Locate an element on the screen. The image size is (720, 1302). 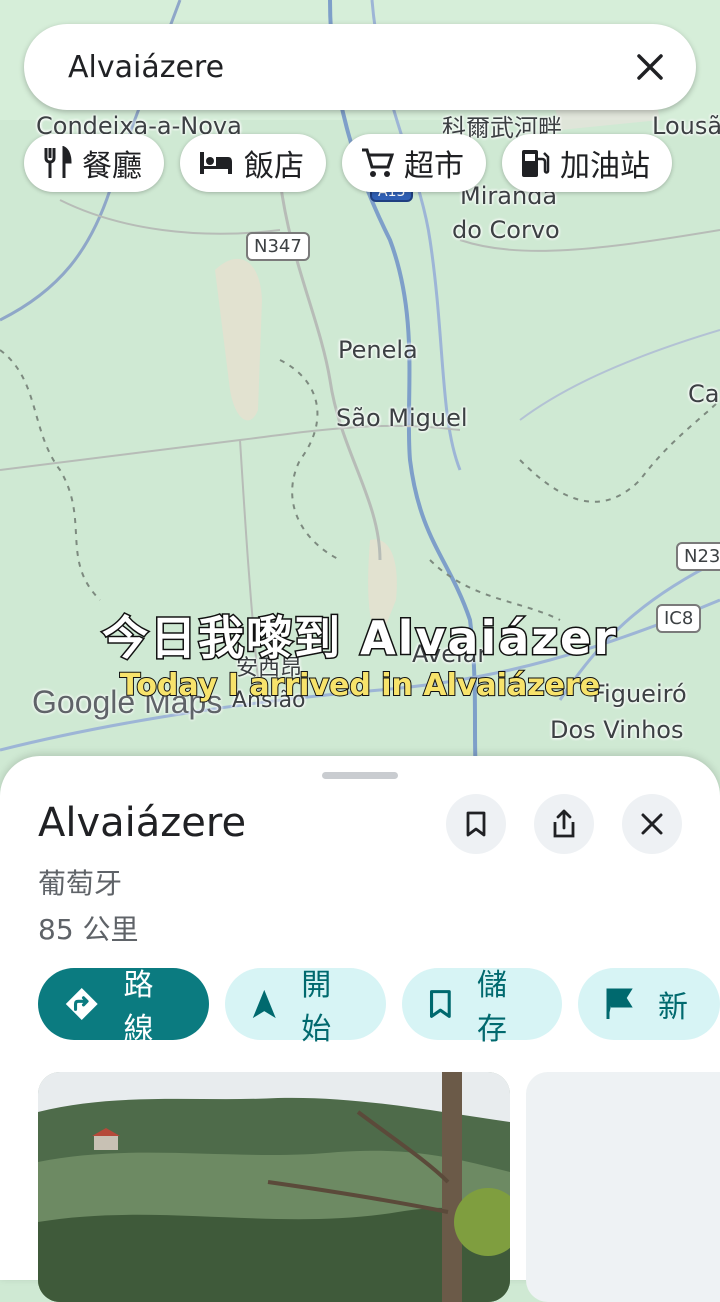
place-photo-placeholder is located at coordinates (623, 1187).